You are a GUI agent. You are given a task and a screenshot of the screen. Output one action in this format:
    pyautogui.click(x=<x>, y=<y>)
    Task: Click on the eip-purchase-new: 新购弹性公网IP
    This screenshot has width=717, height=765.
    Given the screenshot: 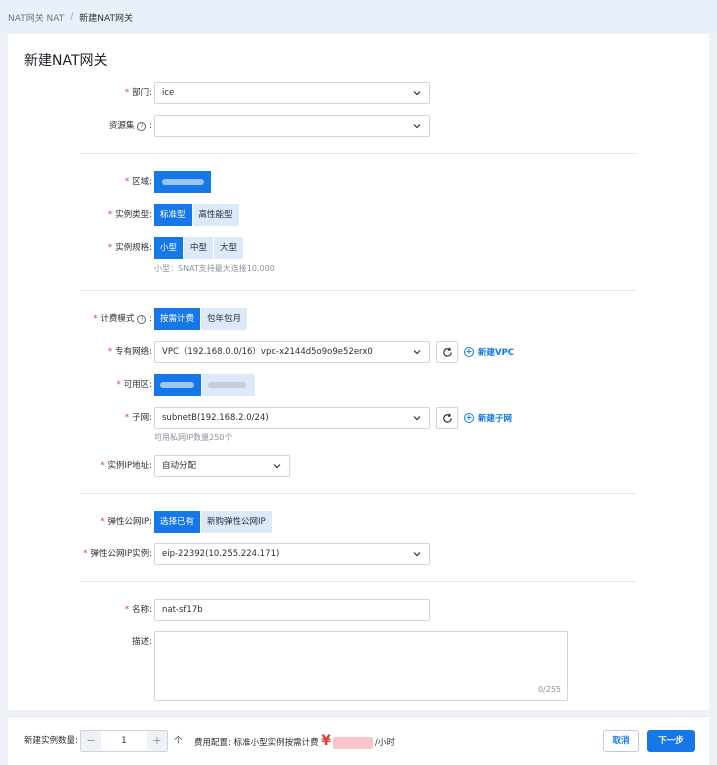 What is the action you would take?
    pyautogui.click(x=237, y=522)
    